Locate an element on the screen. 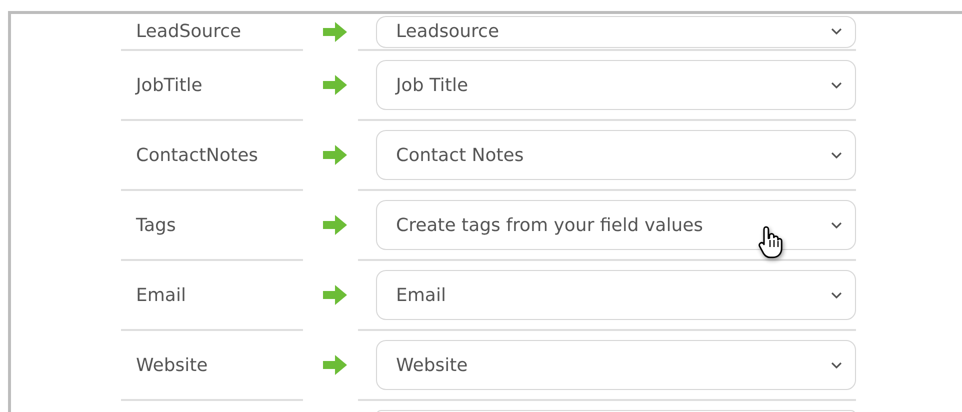  field-name: Website is located at coordinates (172, 365).